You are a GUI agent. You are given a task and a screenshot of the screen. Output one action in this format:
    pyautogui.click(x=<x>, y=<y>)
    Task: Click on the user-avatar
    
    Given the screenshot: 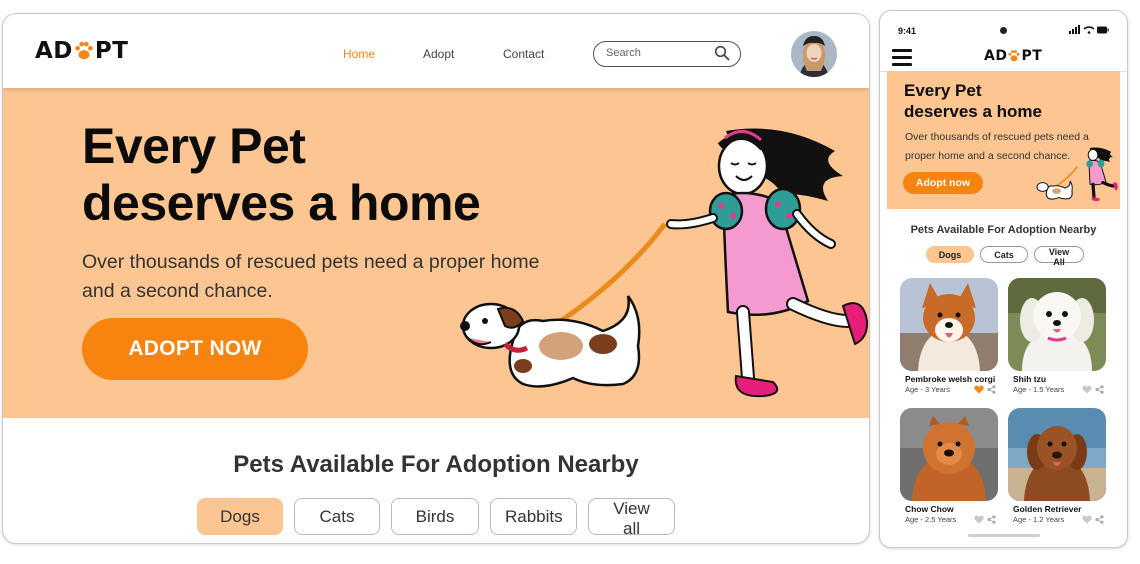 What is the action you would take?
    pyautogui.click(x=814, y=54)
    